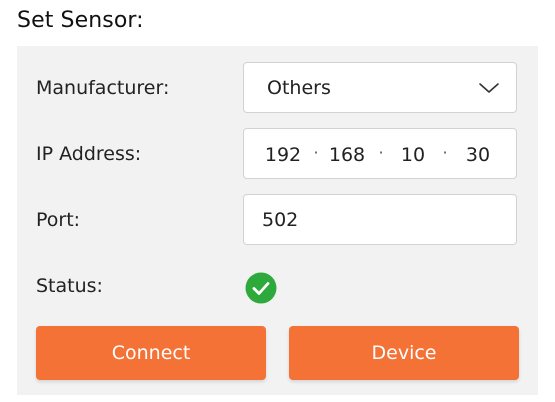  What do you see at coordinates (489, 88) in the screenshot?
I see `chevron-down-icon` at bounding box center [489, 88].